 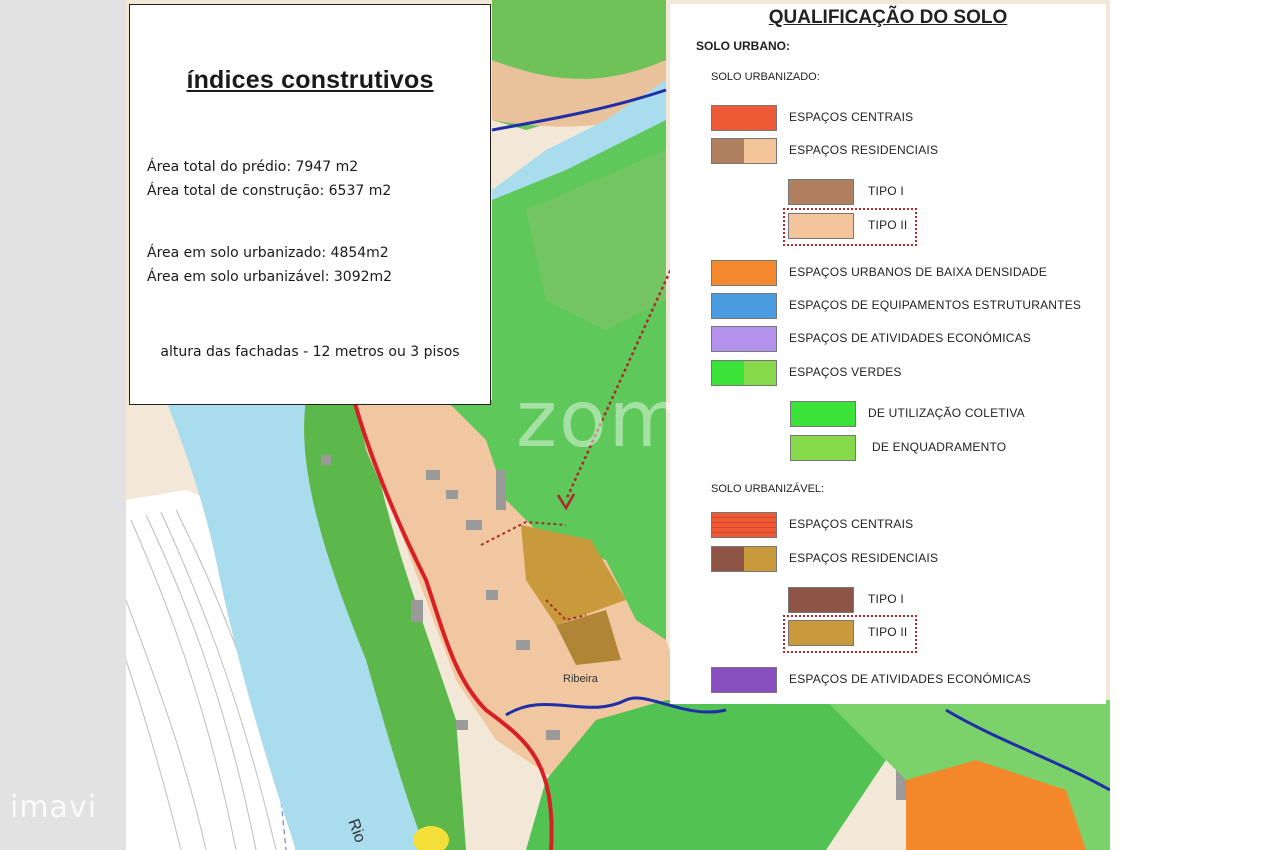 I want to click on area-construcao: Área total de construção: 6537 m2, so click(x=269, y=191).